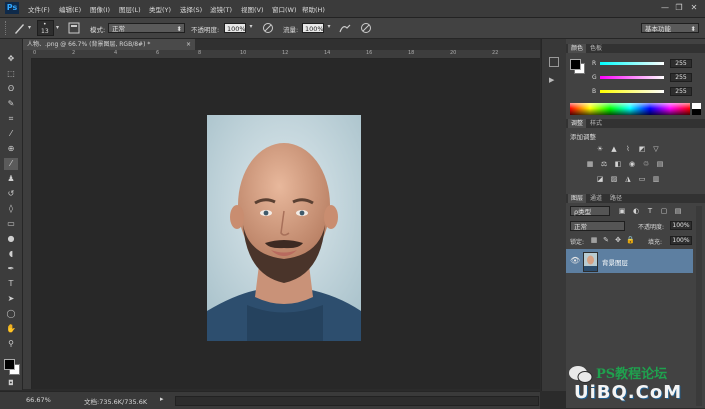 This screenshot has height=409, width=705. I want to click on color-spectrum-bar, so click(630, 109).